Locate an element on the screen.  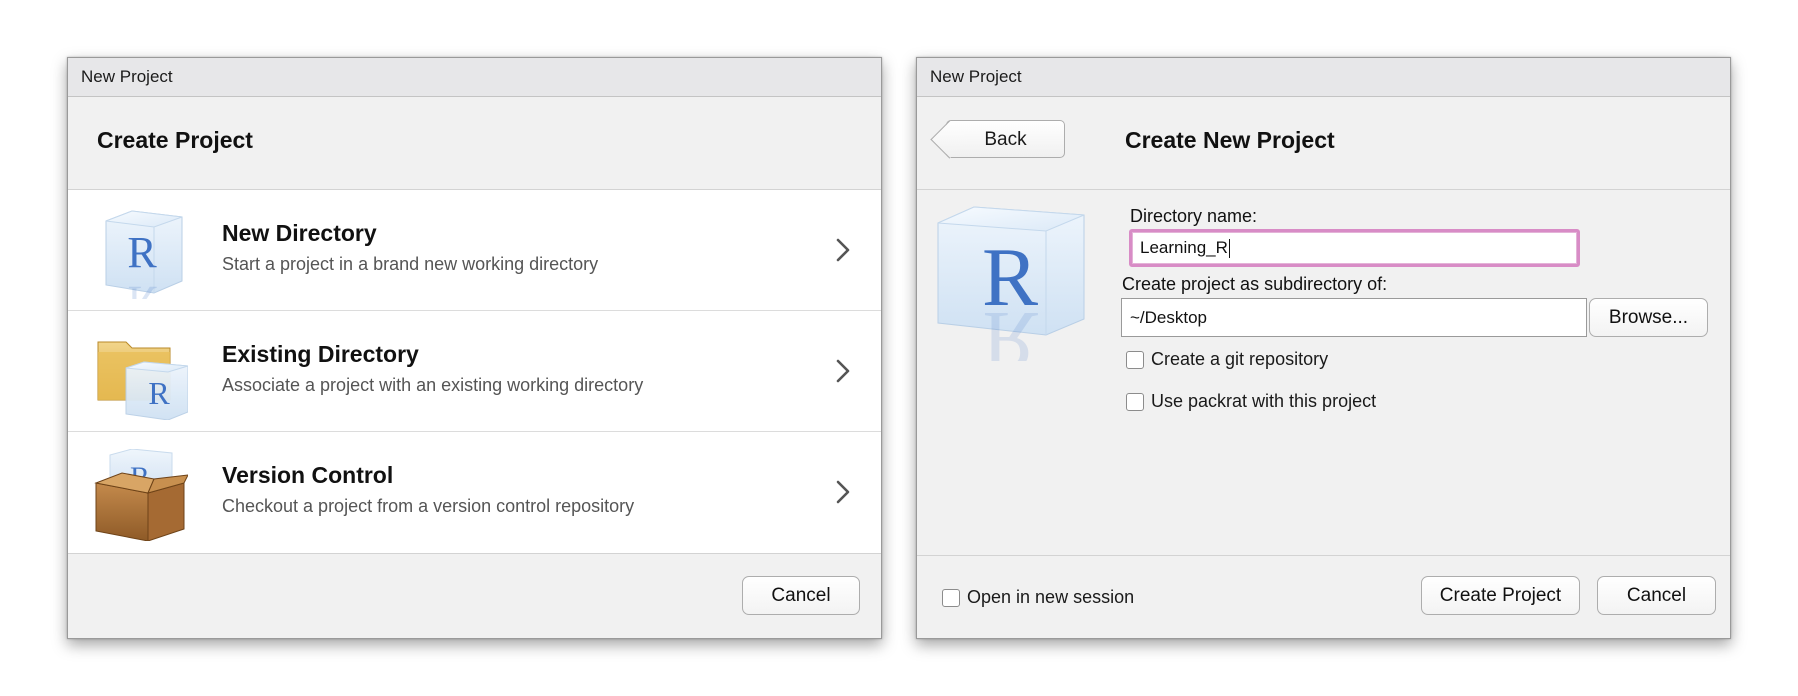
back-button-label: Back is located at coordinates (1005, 139).